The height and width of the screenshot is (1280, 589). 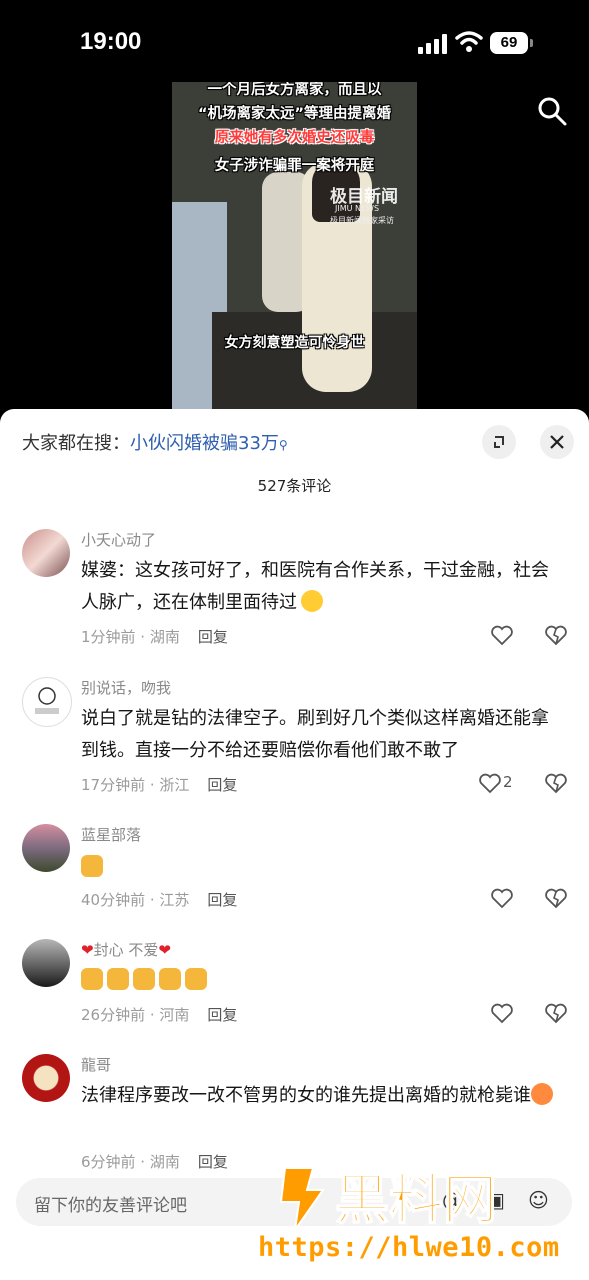 I want to click on search-suggestion-prefix: 大家都在搜：, so click(x=76, y=443).